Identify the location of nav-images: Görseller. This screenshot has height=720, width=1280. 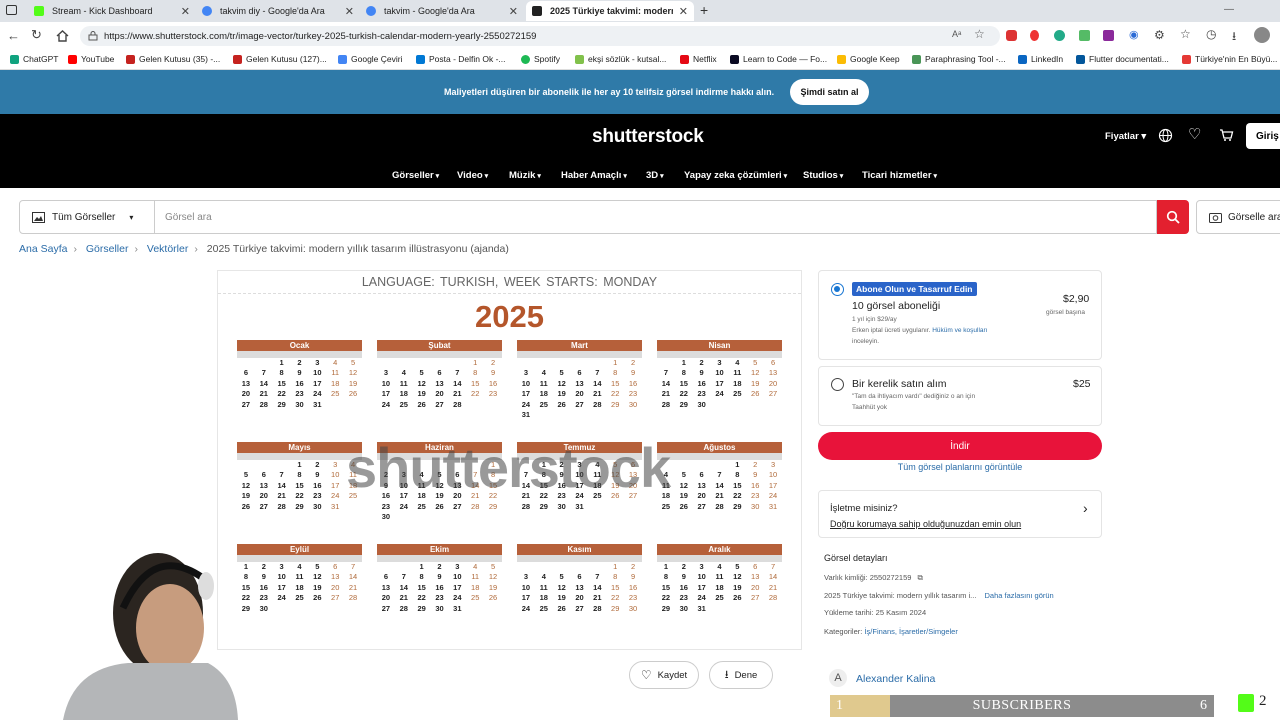
(415, 175).